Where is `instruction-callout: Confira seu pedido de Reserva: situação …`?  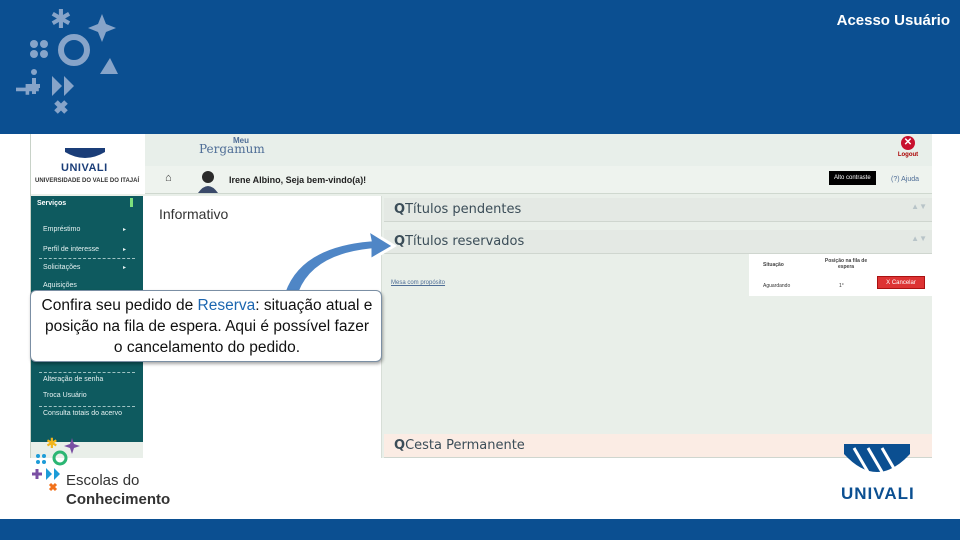 instruction-callout: Confira seu pedido de Reserva: situação … is located at coordinates (206, 326).